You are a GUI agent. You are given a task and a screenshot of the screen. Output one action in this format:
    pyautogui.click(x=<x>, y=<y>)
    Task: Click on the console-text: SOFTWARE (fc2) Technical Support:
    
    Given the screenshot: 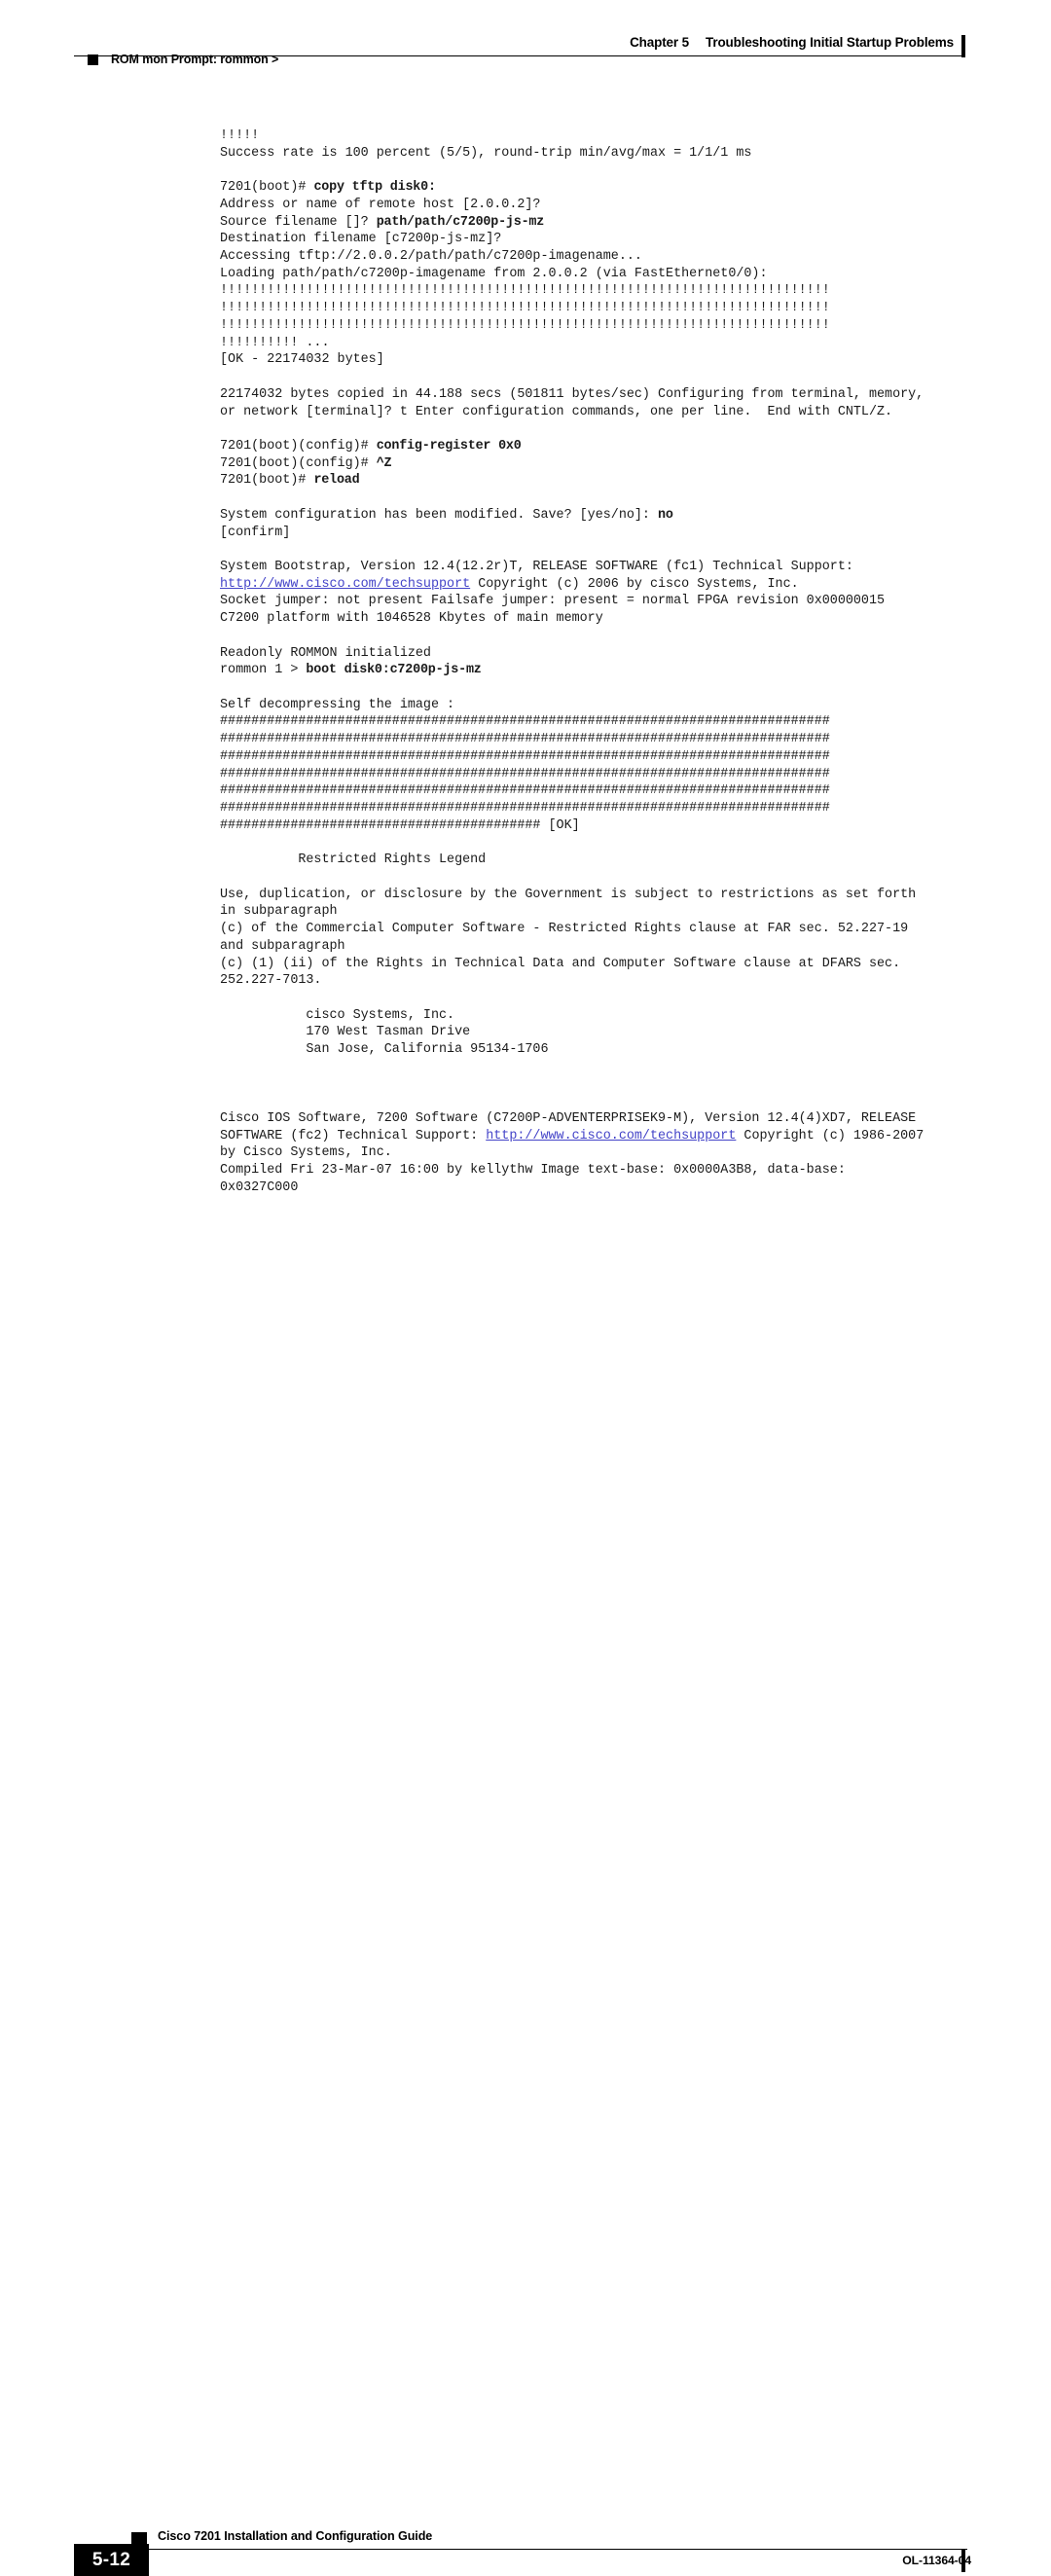 What is the action you would take?
    pyautogui.click(x=353, y=1135)
    